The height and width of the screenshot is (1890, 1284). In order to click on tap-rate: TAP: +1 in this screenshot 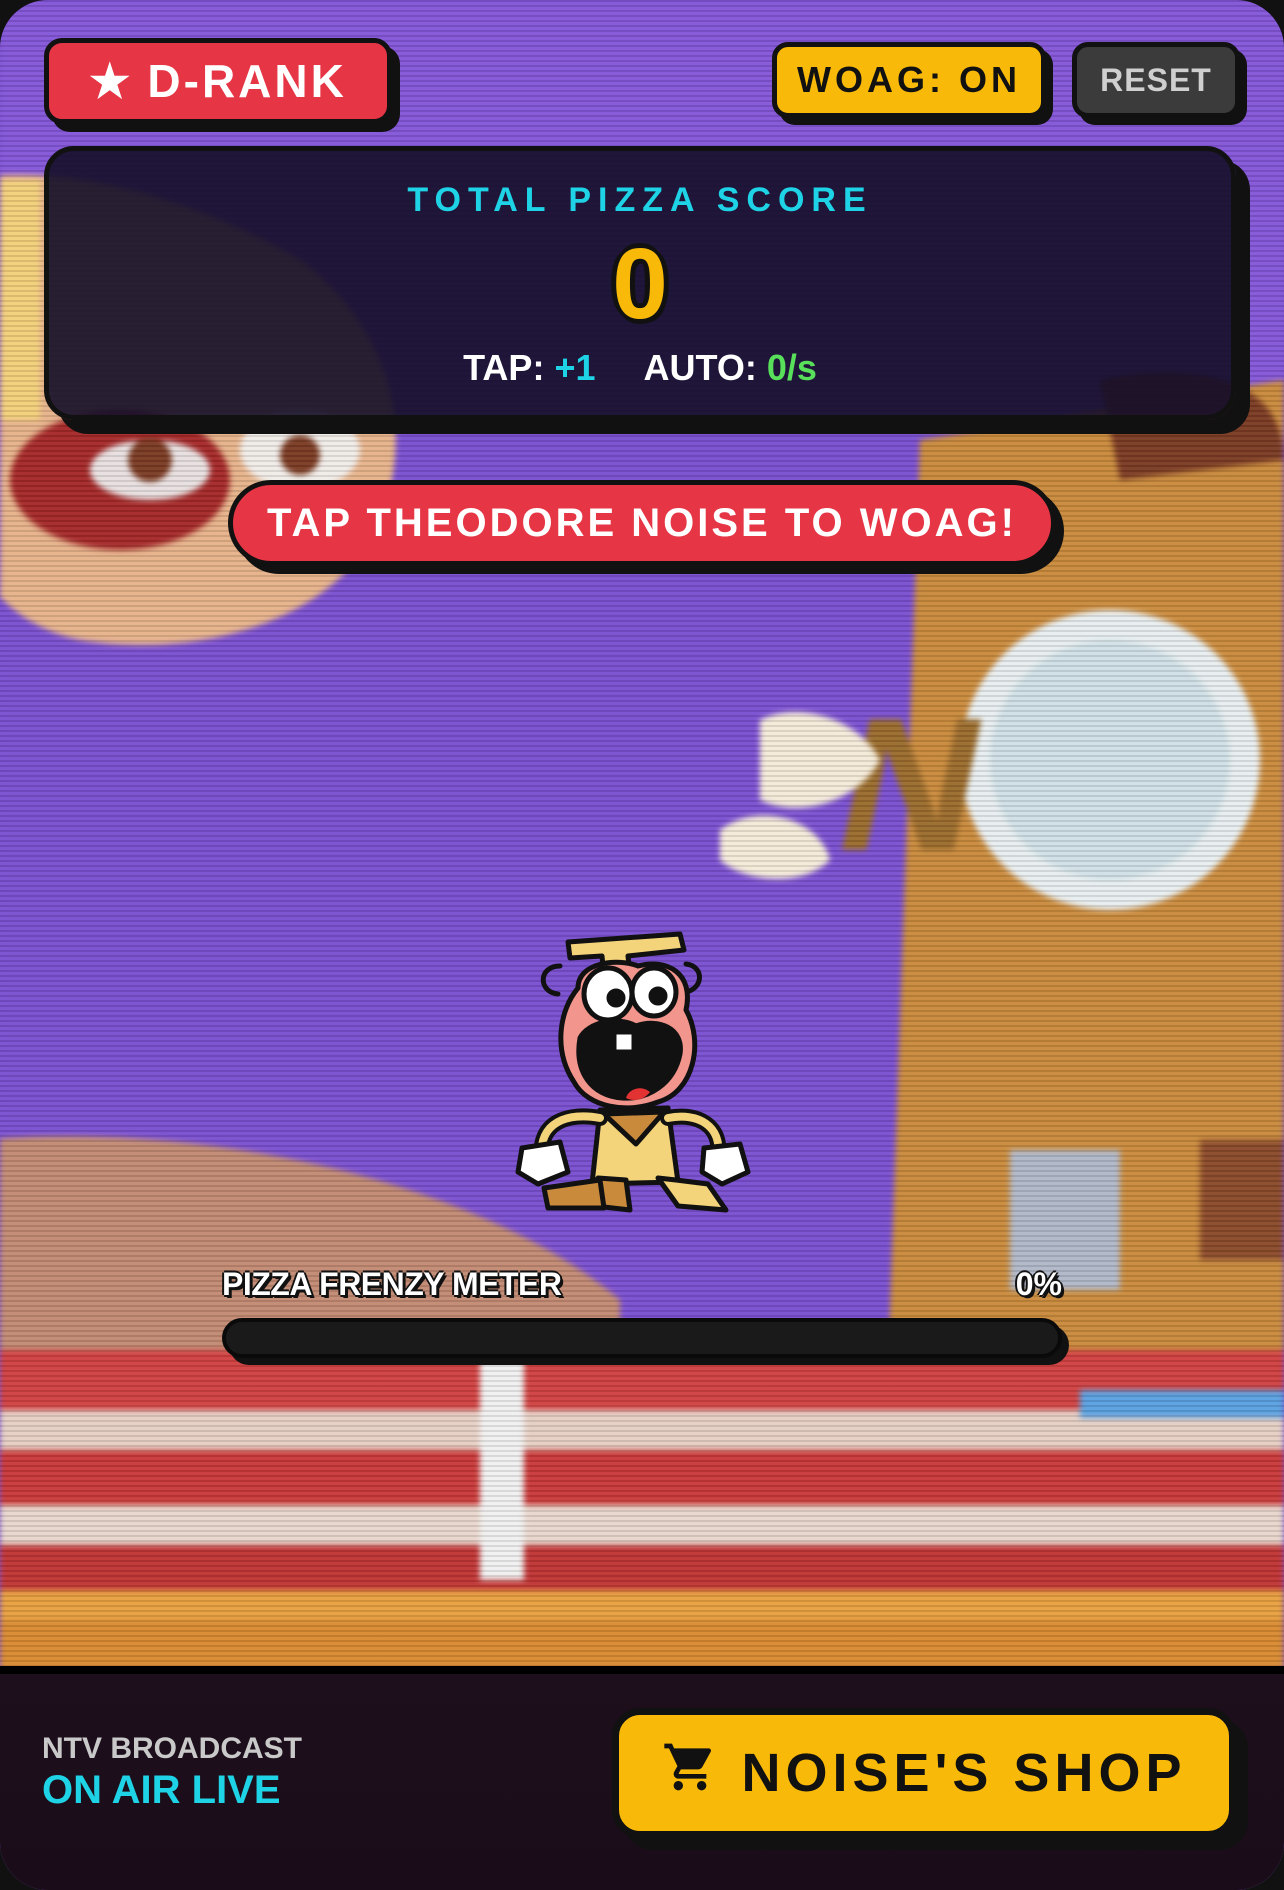, I will do `click(529, 368)`.